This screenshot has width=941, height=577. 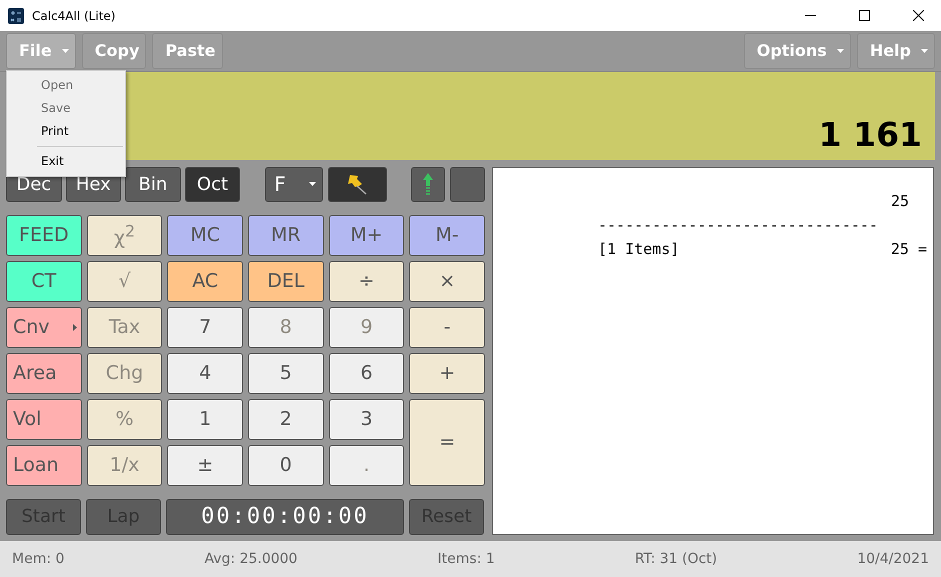 I want to click on status-text: Avg: 25.0000, so click(x=251, y=558).